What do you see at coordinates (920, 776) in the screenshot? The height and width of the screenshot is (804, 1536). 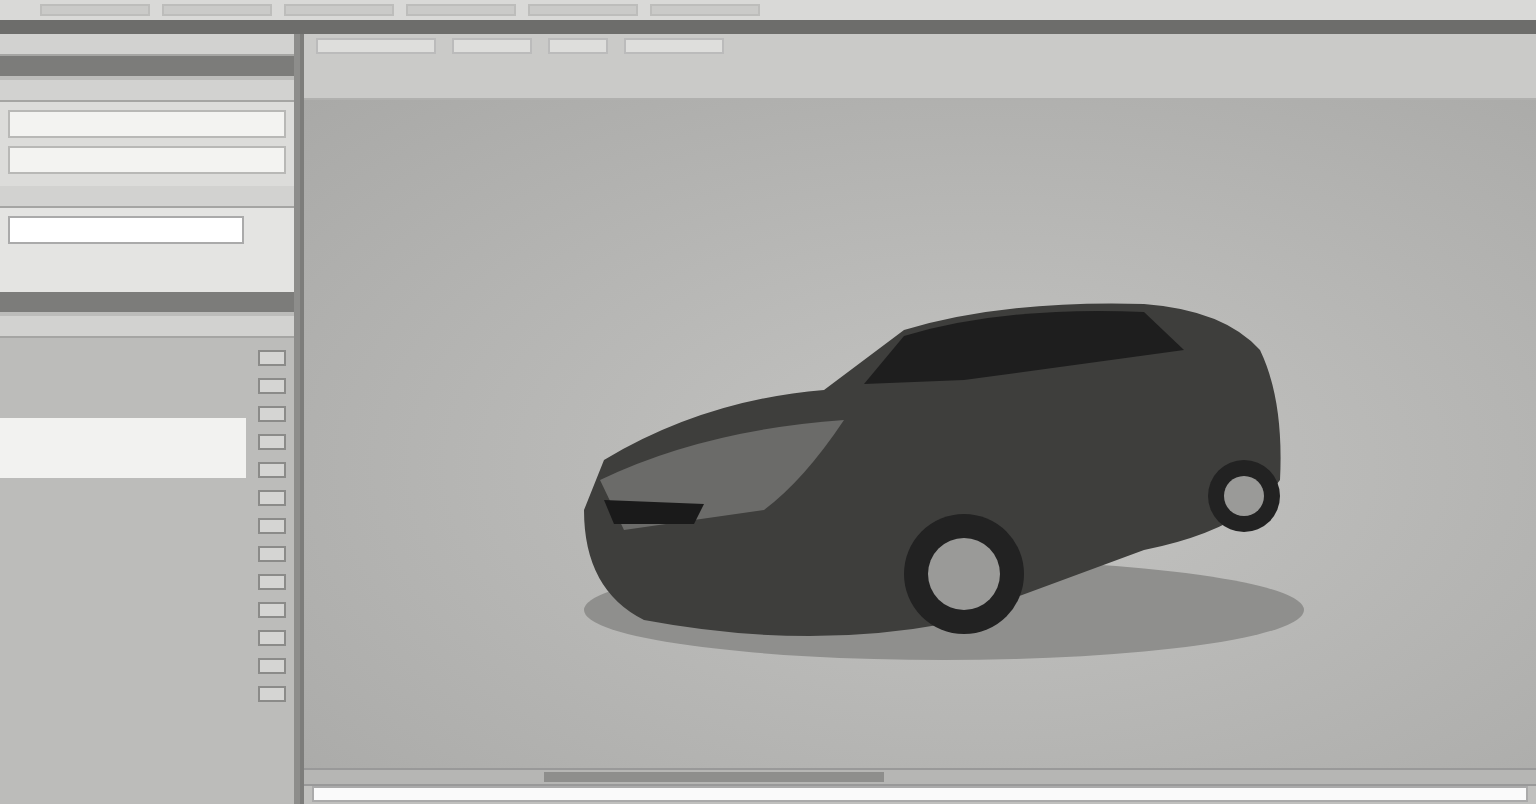 I see `scroll-bar` at bounding box center [920, 776].